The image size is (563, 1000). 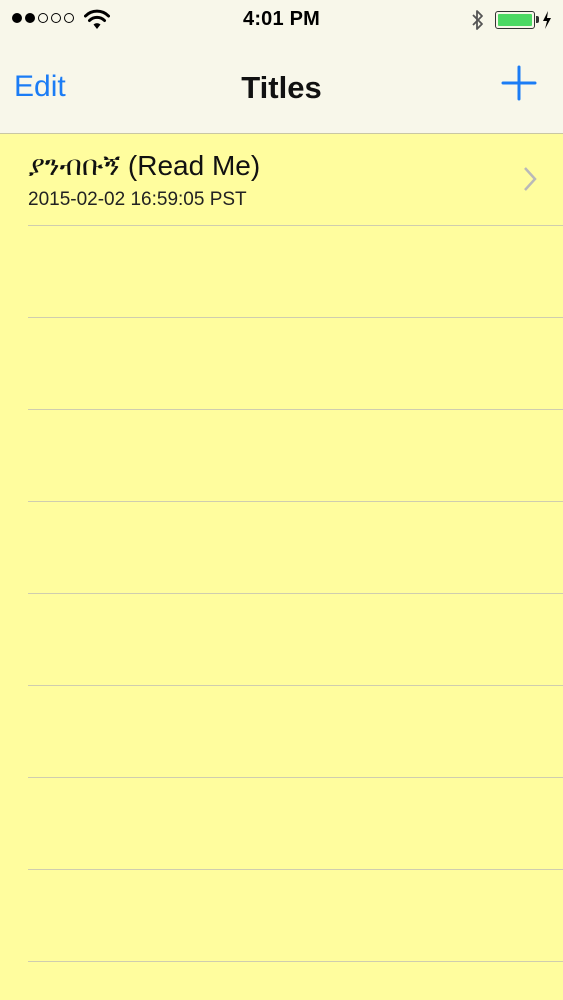 What do you see at coordinates (477, 20) in the screenshot?
I see `bluetooth-icon` at bounding box center [477, 20].